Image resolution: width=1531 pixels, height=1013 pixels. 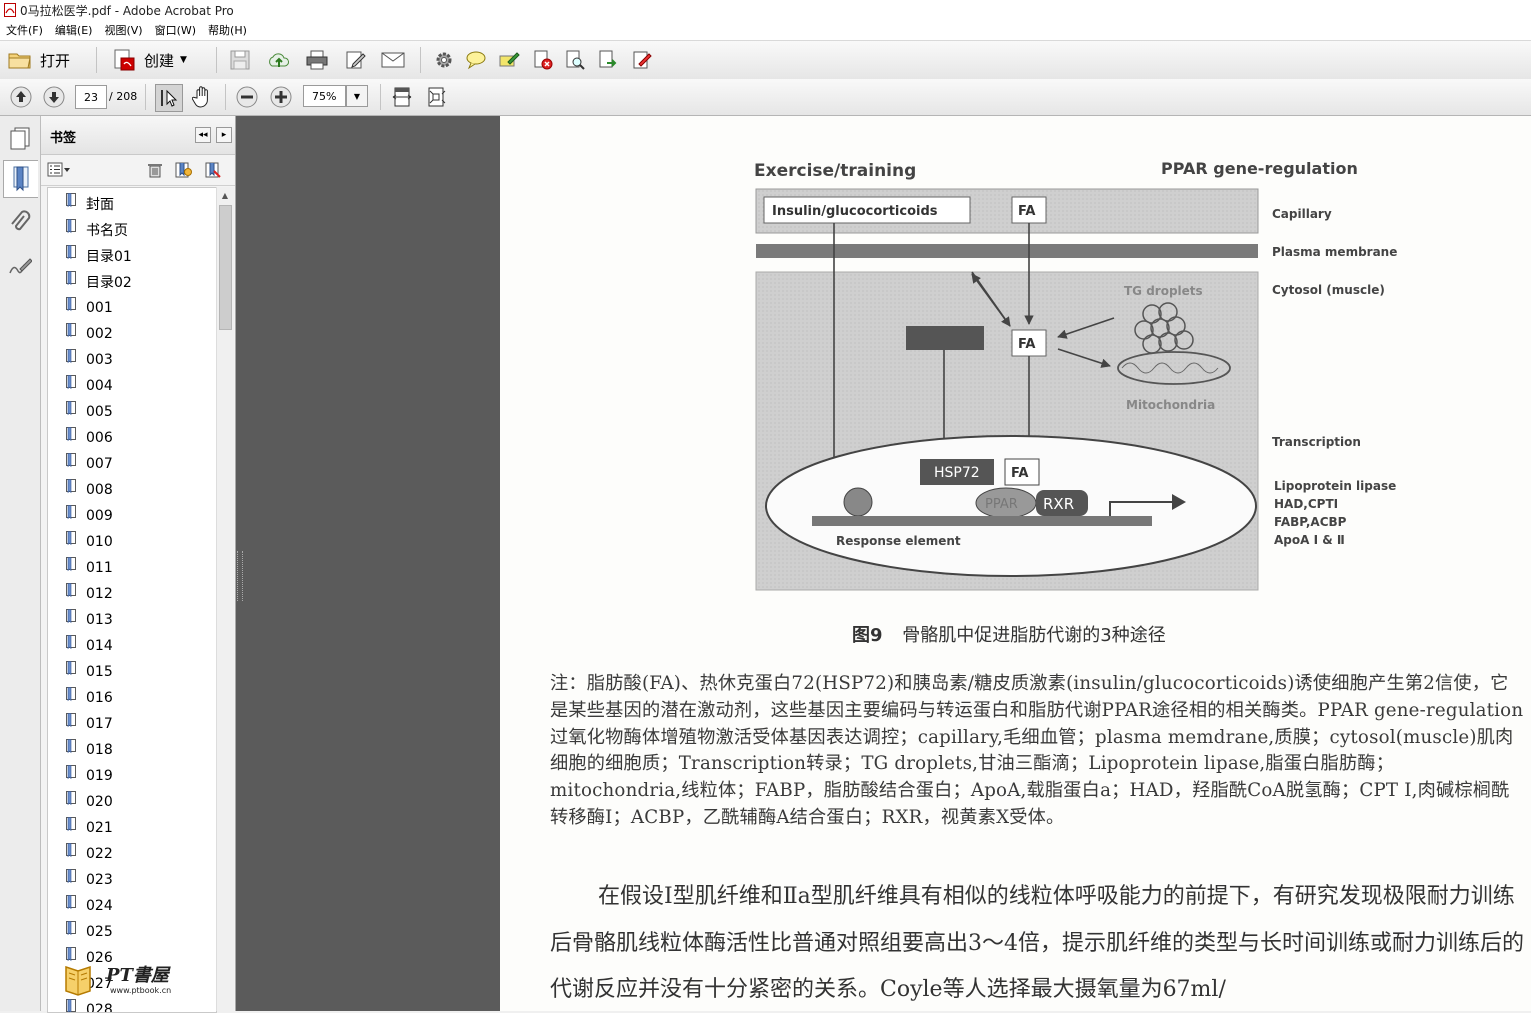 I want to click on zoom-out-button, so click(x=247, y=97).